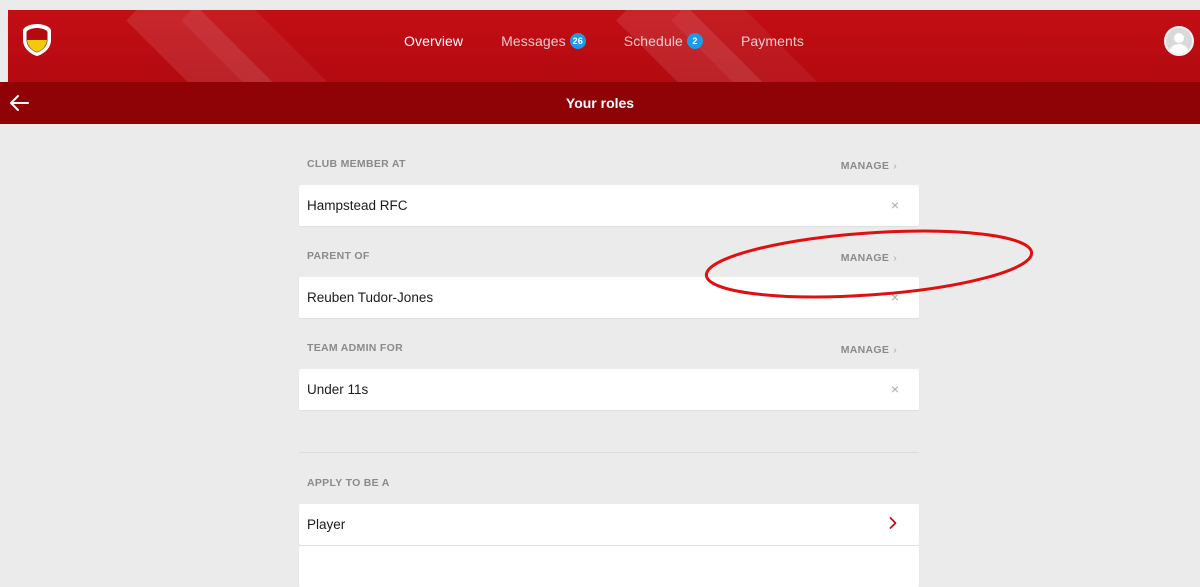 The image size is (1200, 587). I want to click on nav-messages-label: Messages, so click(533, 41).